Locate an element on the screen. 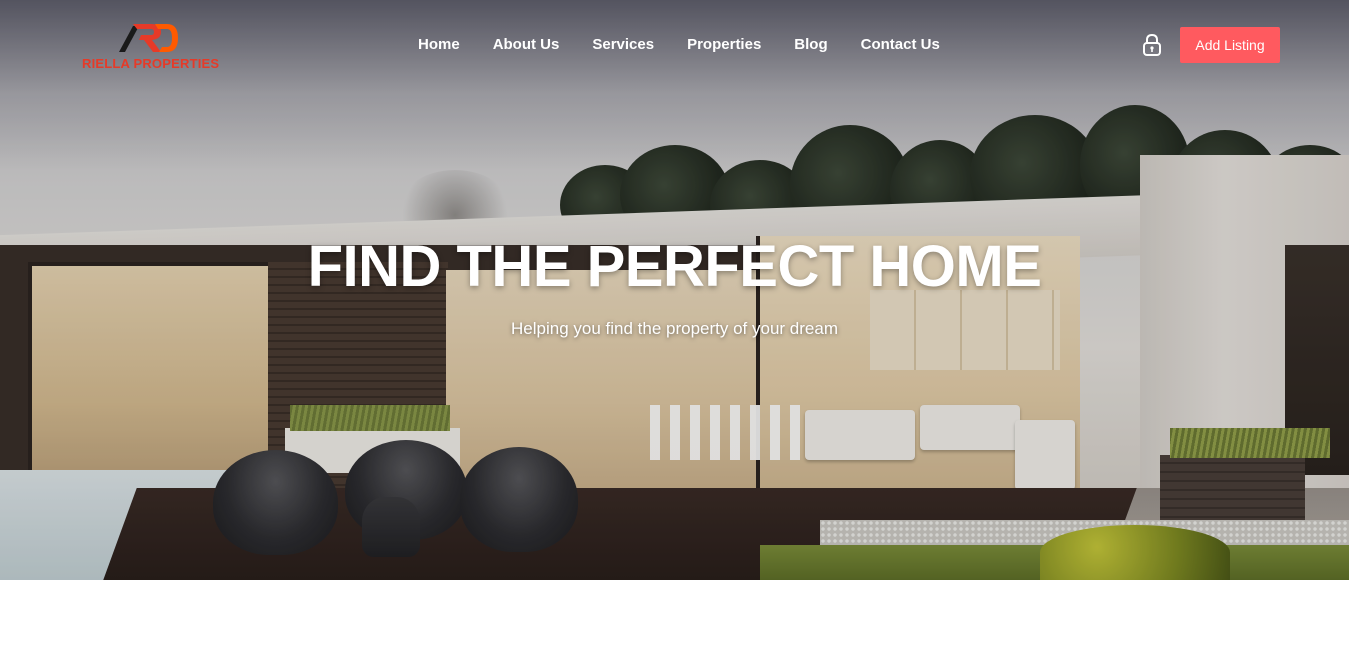  hero-title: FIND THE PERFECT HOME is located at coordinates (674, 266).